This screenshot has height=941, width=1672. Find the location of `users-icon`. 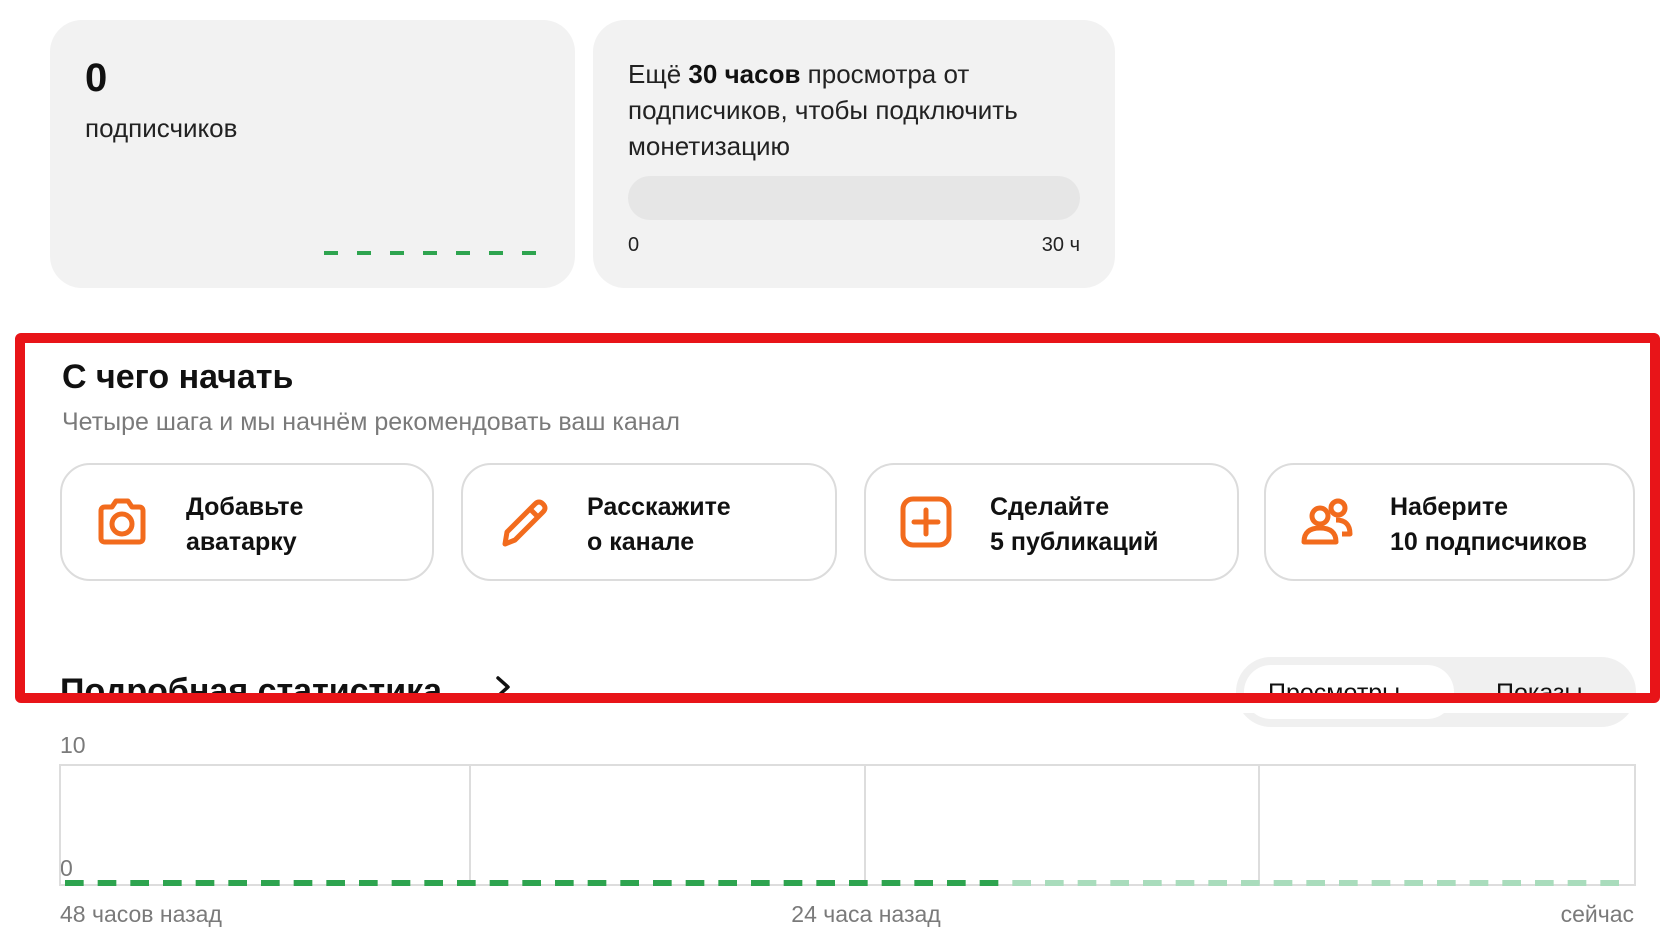

users-icon is located at coordinates (1327, 521).